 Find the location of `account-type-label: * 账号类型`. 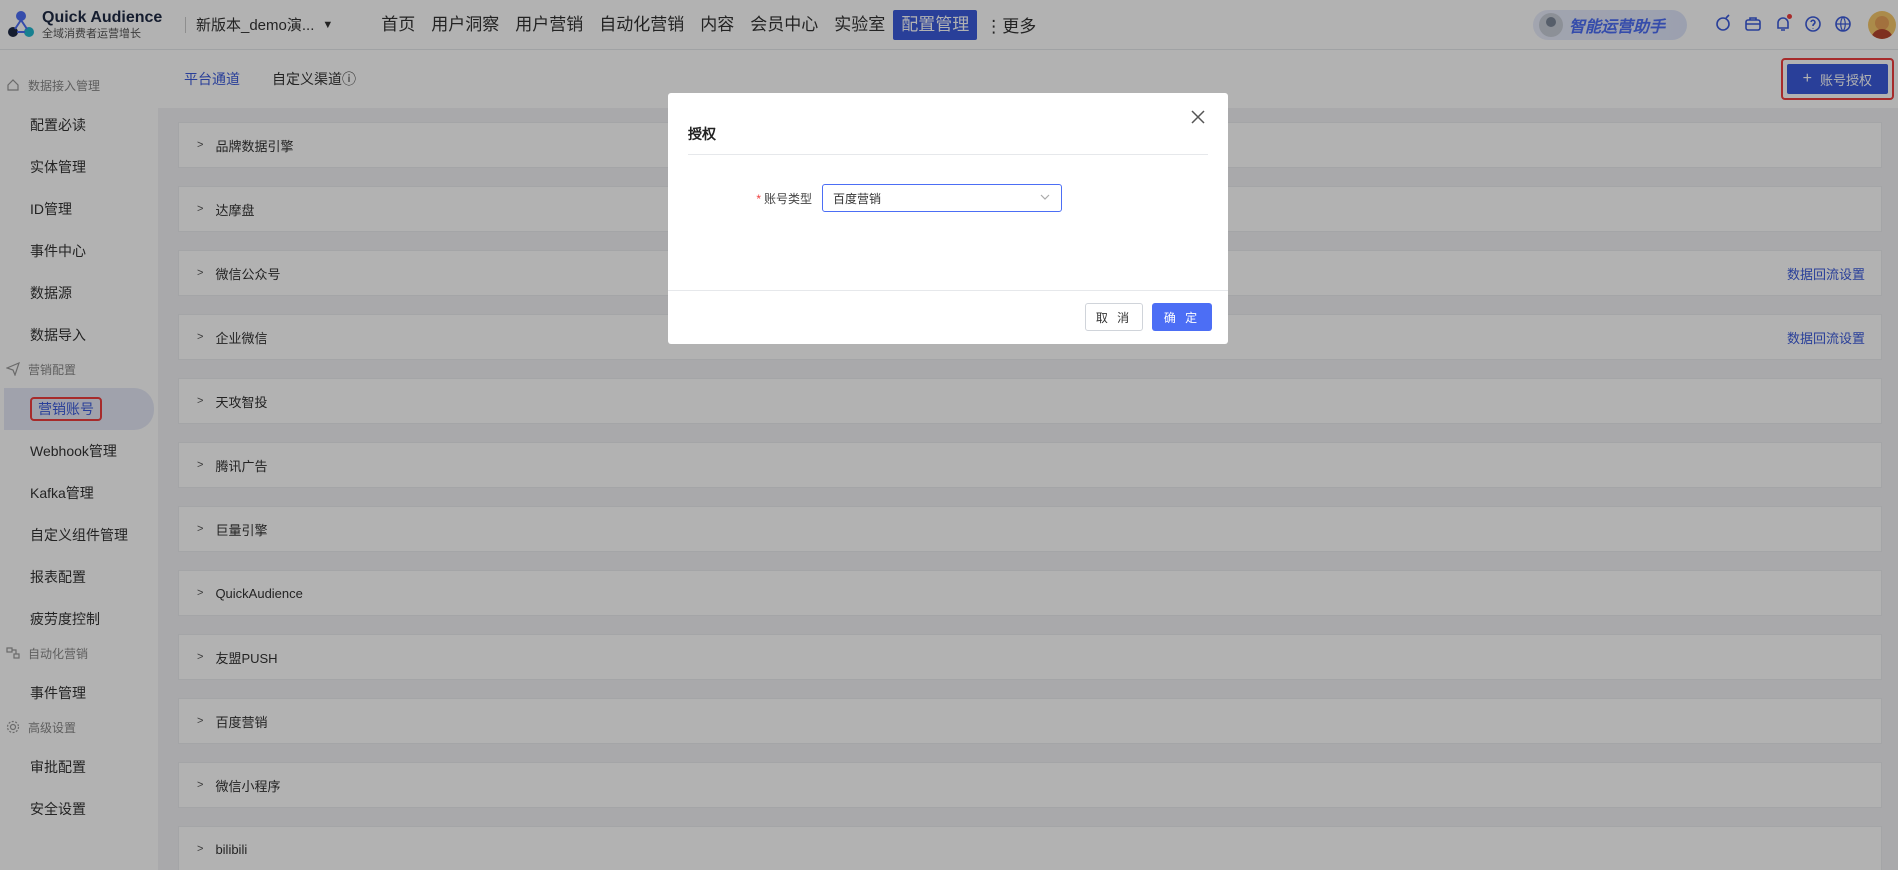

account-type-label: * 账号类型 is located at coordinates (784, 198).